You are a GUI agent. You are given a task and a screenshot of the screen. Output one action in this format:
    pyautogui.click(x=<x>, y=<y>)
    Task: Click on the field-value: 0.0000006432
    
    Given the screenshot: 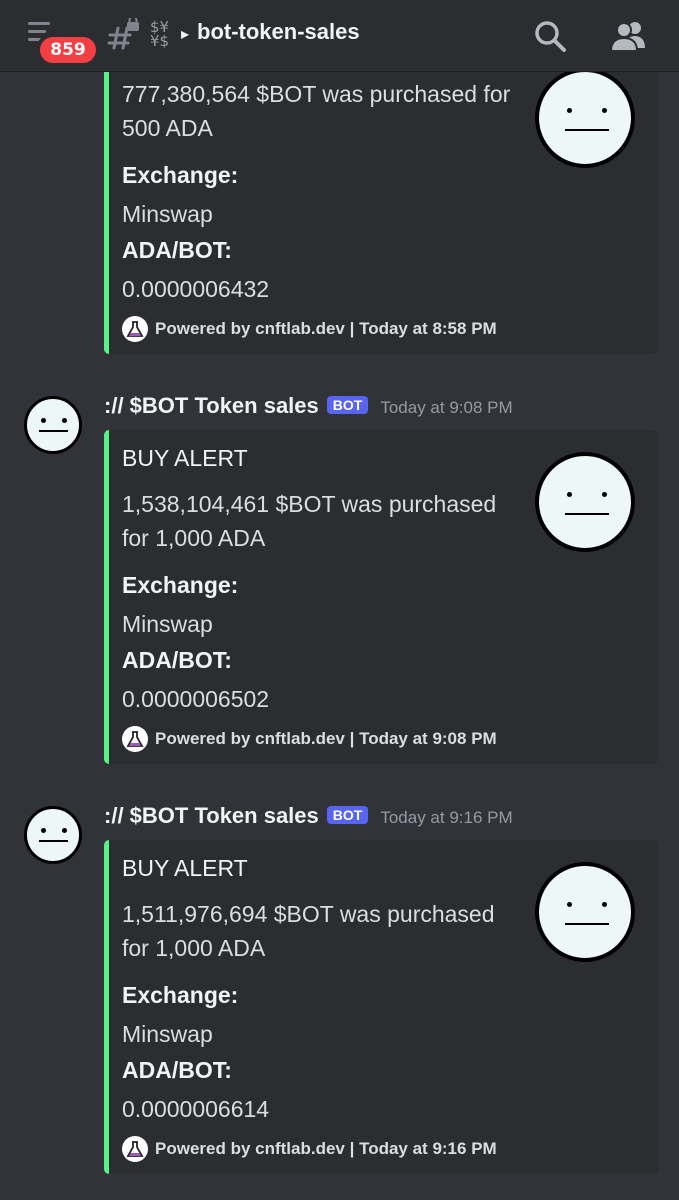 What is the action you would take?
    pyautogui.click(x=196, y=289)
    